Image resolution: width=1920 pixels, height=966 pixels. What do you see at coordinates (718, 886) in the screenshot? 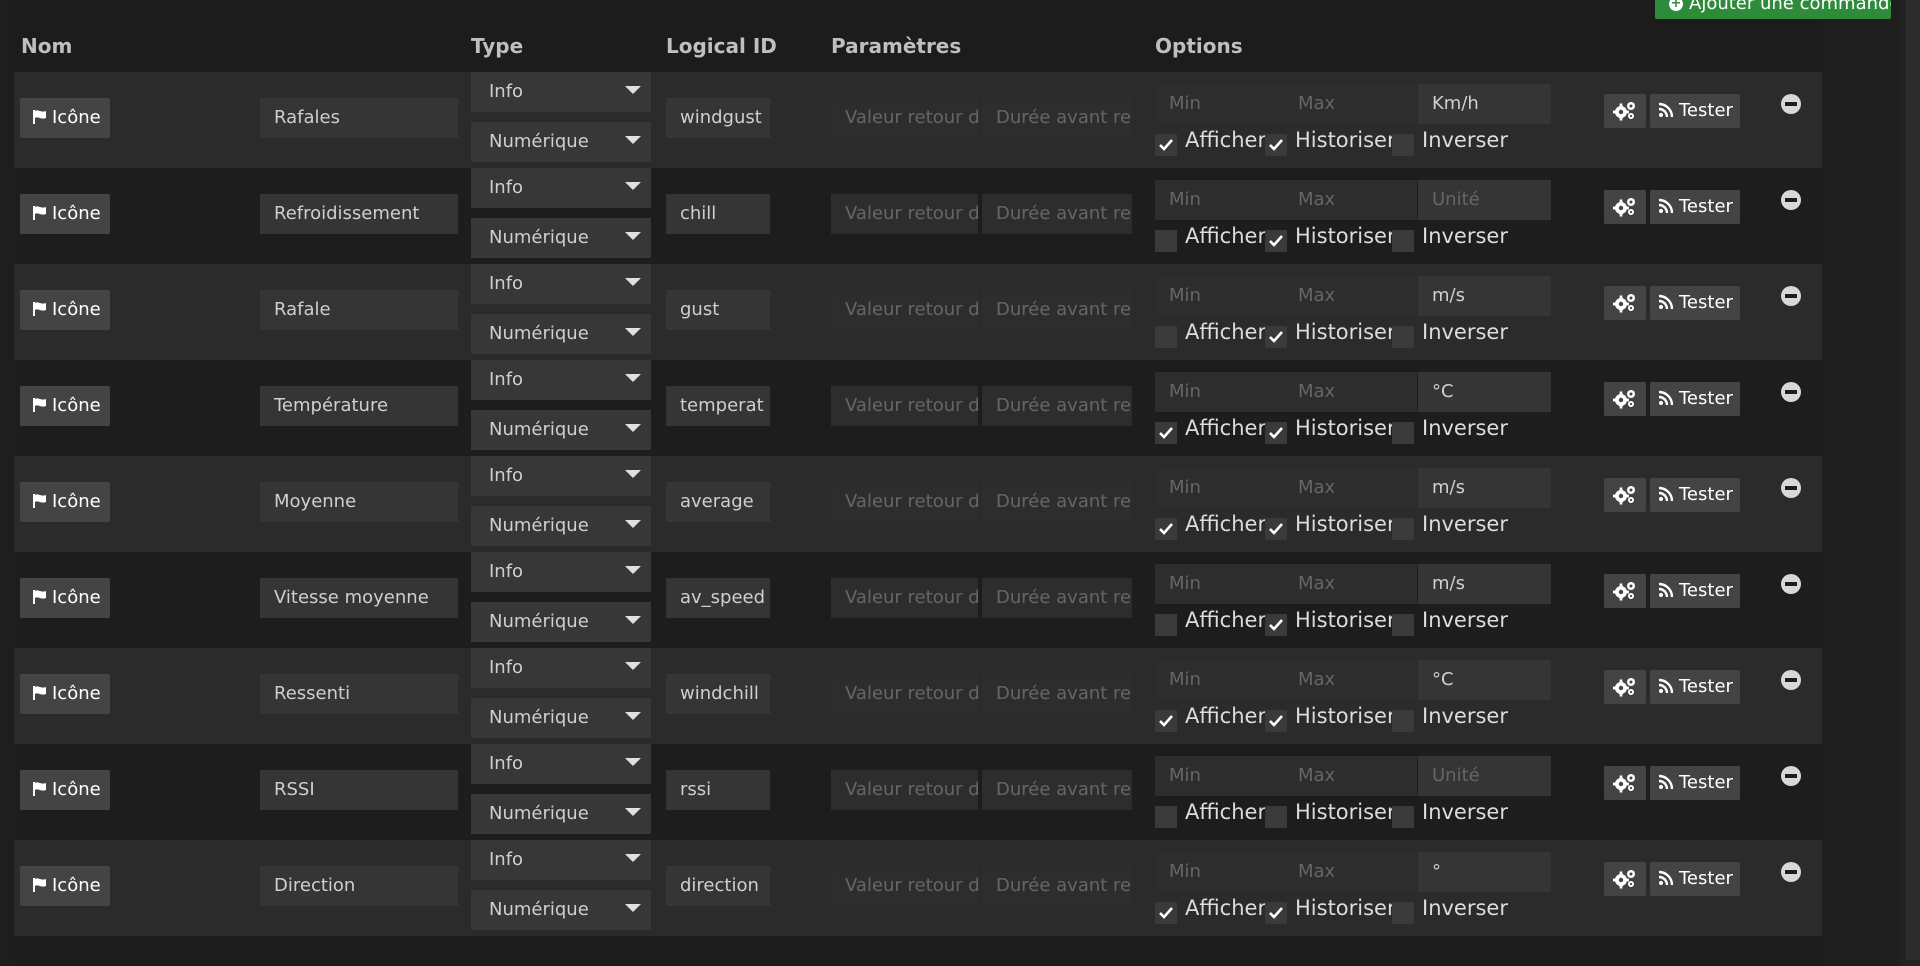
I see `logical-id-input: direction` at bounding box center [718, 886].